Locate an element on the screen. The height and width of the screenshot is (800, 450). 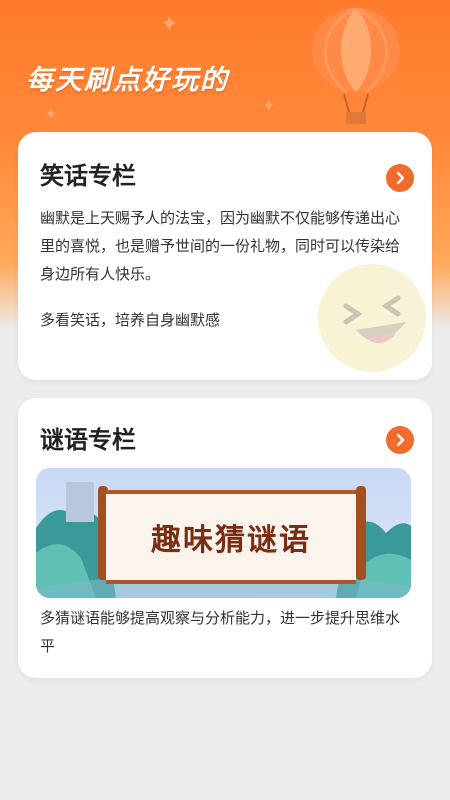
joke-column-arrow-button is located at coordinates (400, 178).